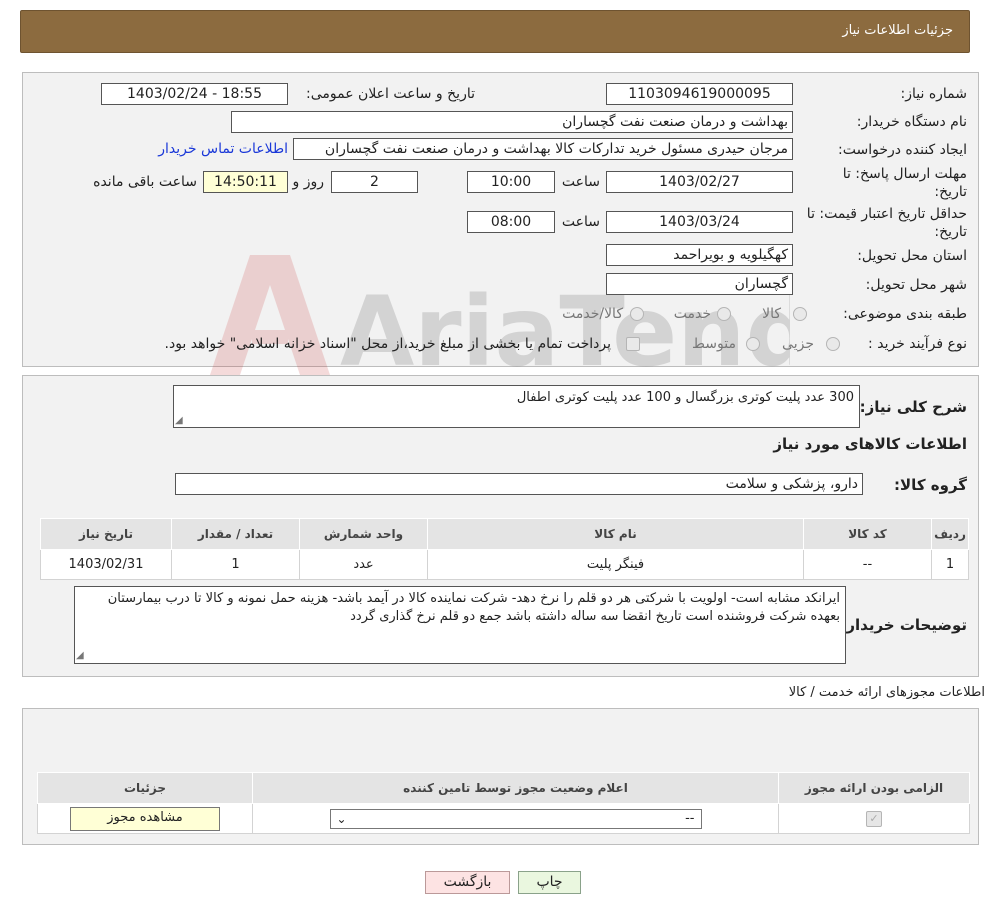 The image size is (985, 915). Describe the element at coordinates (390, 94) in the screenshot. I see `announce-label: تاریخ و ساعت اعلان عمومی:` at that location.